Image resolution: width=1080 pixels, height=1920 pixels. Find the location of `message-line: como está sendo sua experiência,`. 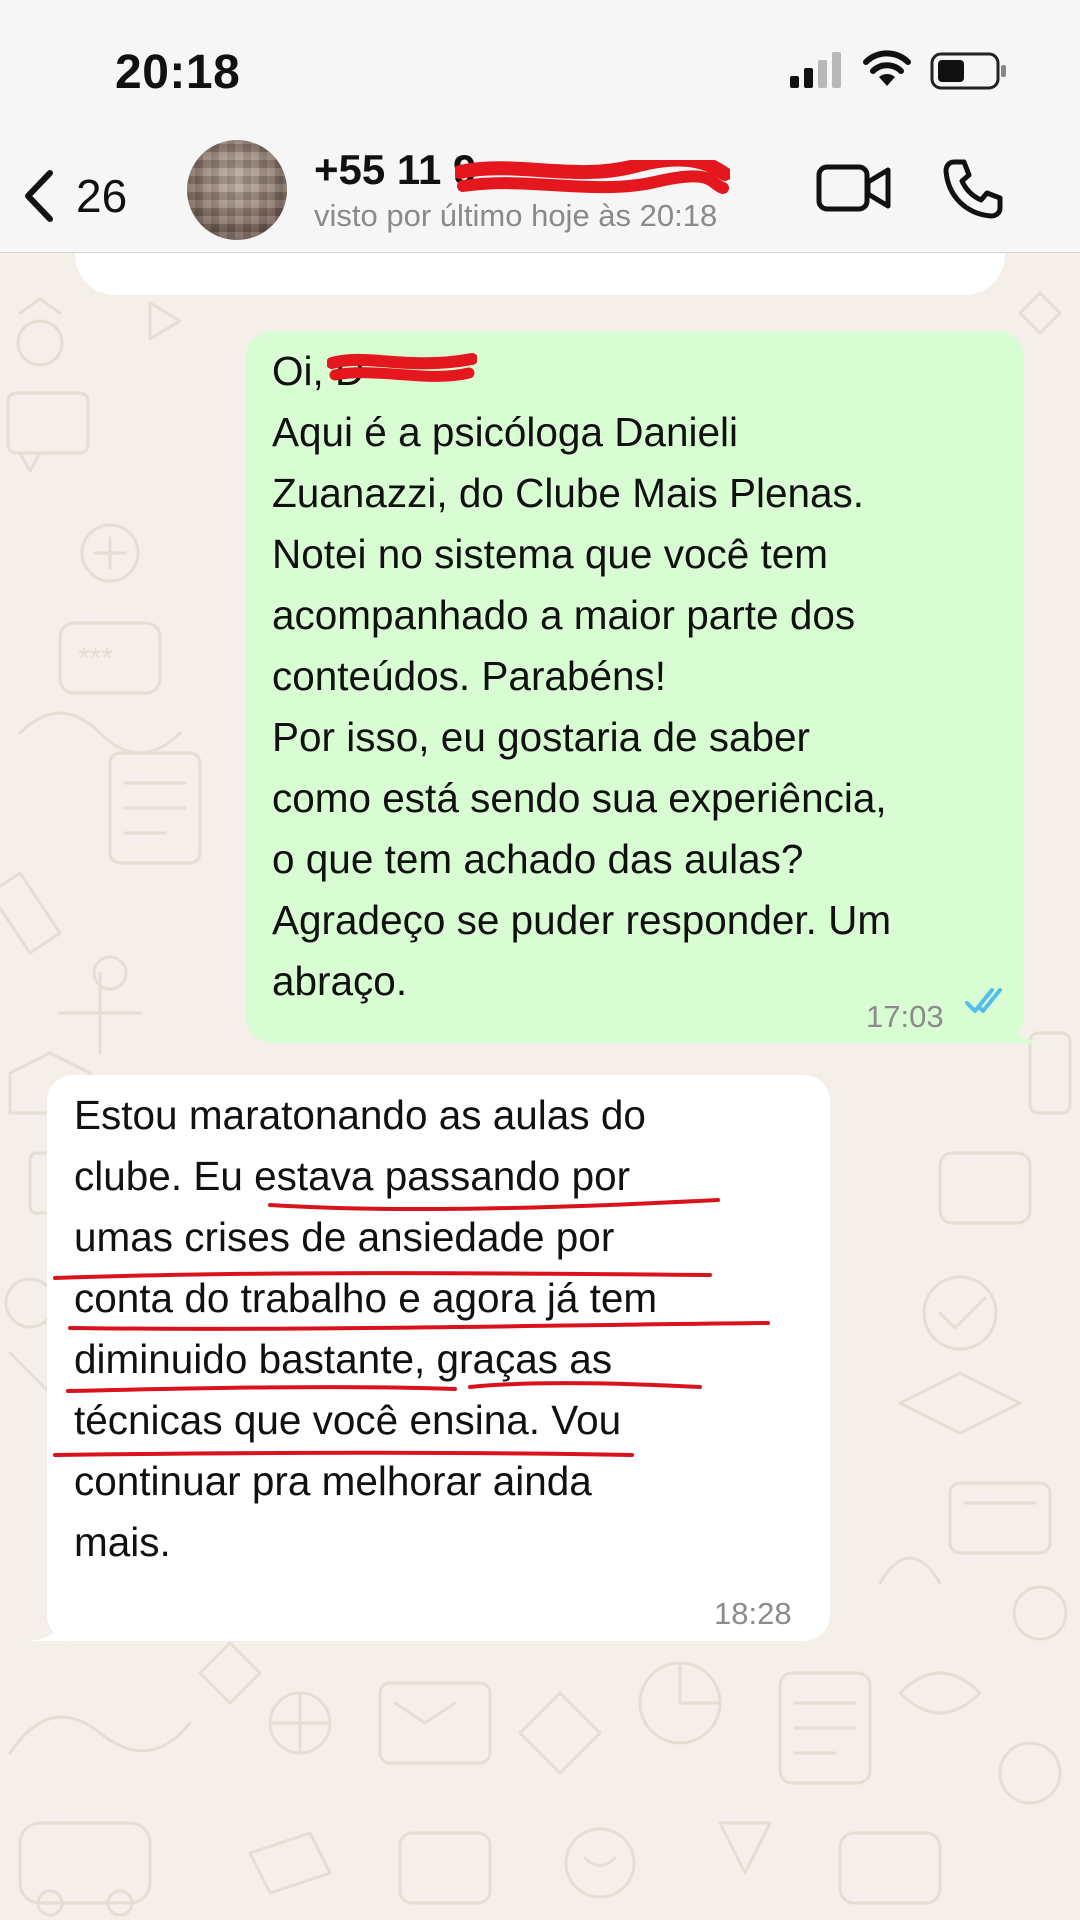

message-line: como está sendo sua experiência, is located at coordinates (579, 798).